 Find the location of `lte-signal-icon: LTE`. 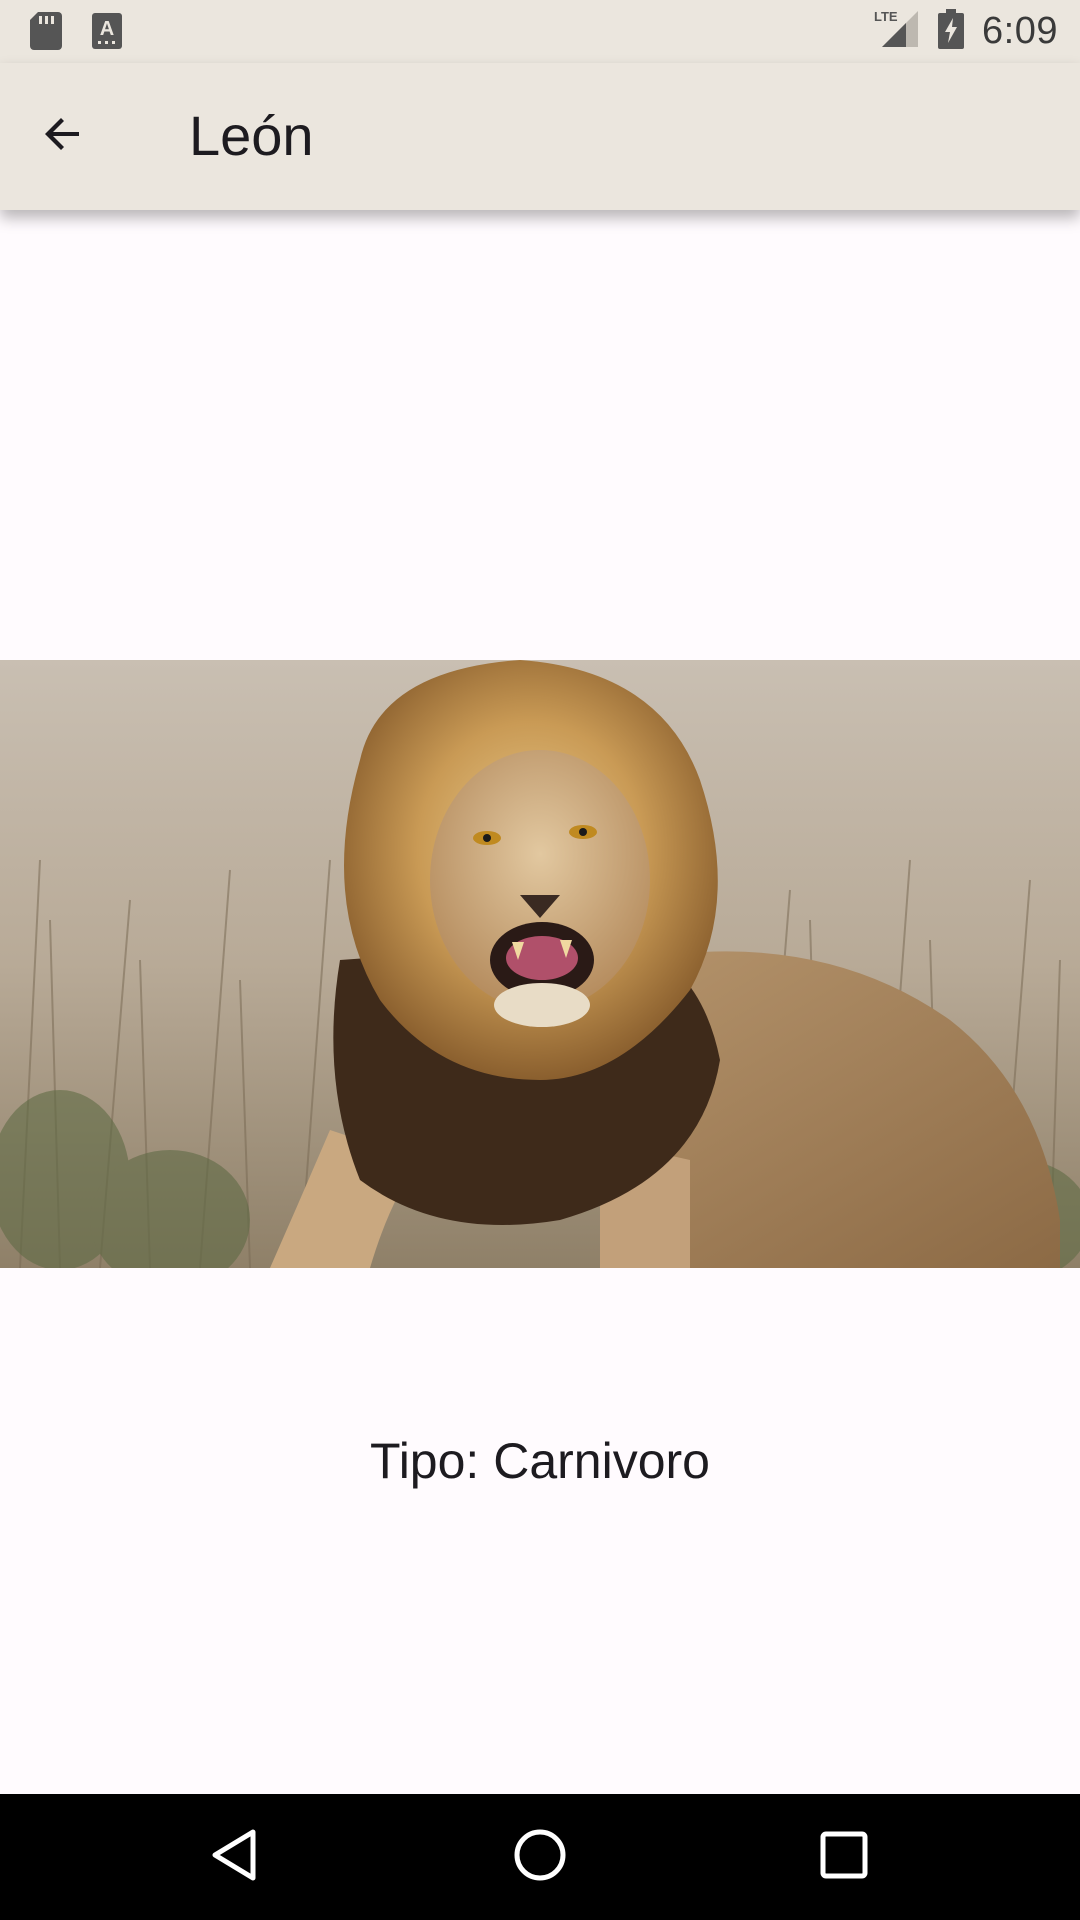

lte-signal-icon: LTE is located at coordinates (896, 31).